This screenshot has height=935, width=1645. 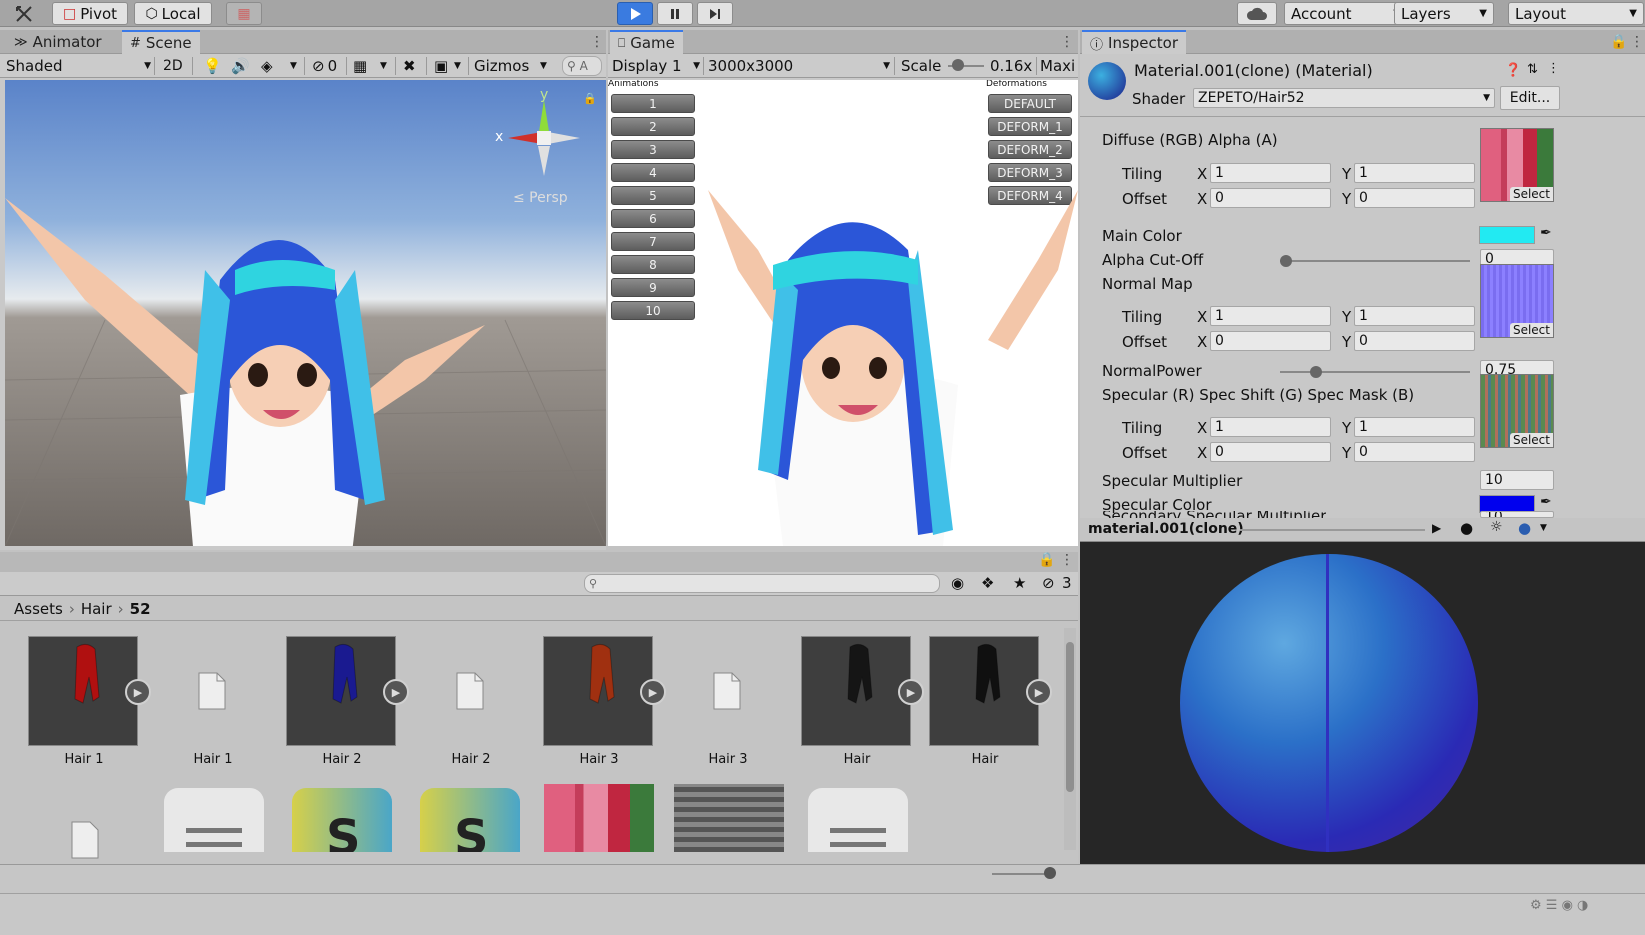 What do you see at coordinates (1517, 514) in the screenshot?
I see `secondary-spec-field: 10` at bounding box center [1517, 514].